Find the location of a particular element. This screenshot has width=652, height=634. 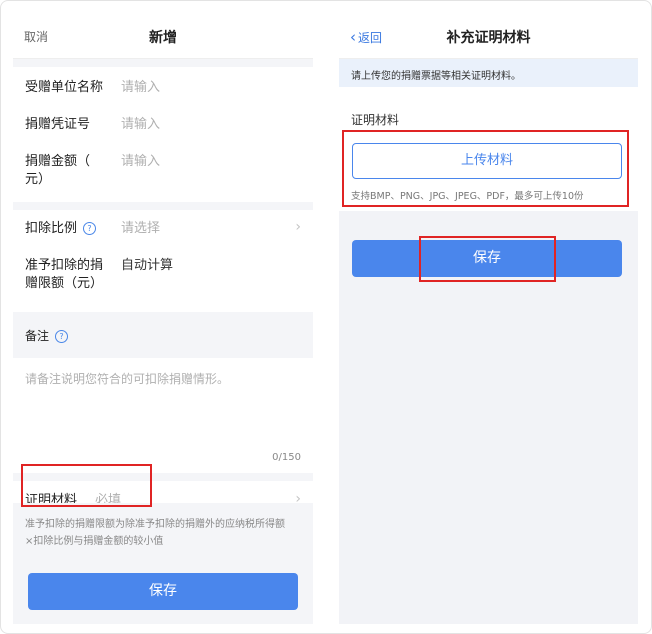

ratio-label: 扣除比例? is located at coordinates (61, 229).